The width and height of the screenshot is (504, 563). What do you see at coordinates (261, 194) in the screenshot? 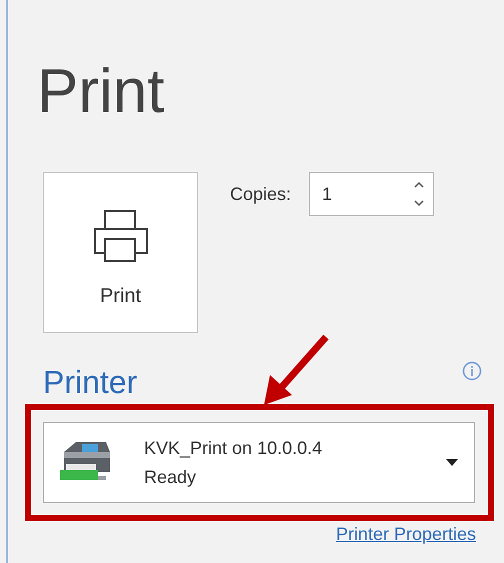
I see `copies-label: Copies:` at bounding box center [261, 194].